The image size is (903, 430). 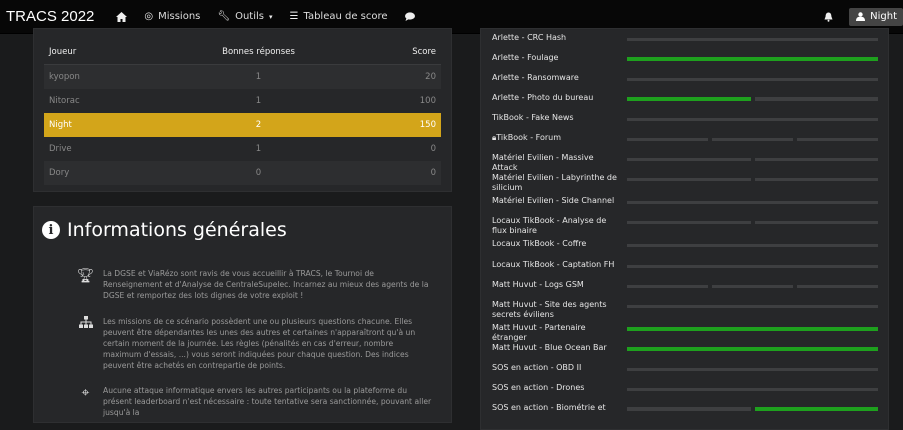 What do you see at coordinates (60, 149) in the screenshot?
I see `player-name: Drive` at bounding box center [60, 149].